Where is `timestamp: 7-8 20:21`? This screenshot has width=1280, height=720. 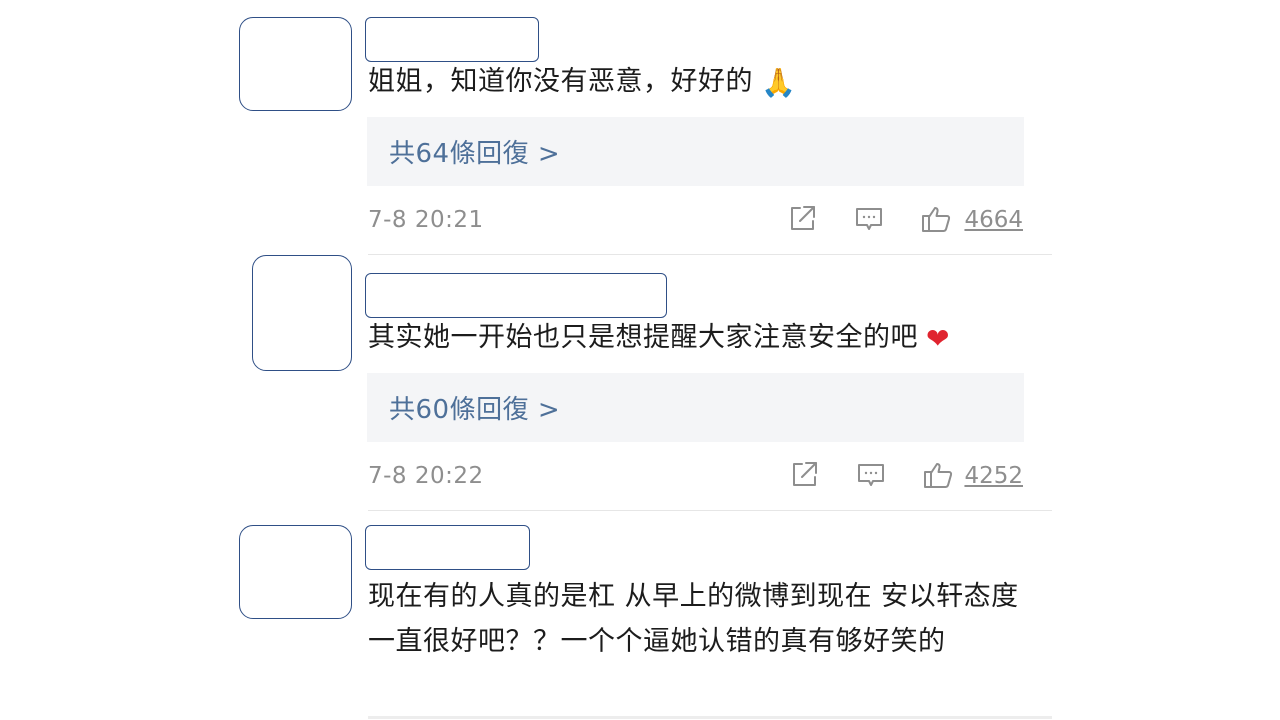
timestamp: 7-8 20:21 is located at coordinates (426, 220).